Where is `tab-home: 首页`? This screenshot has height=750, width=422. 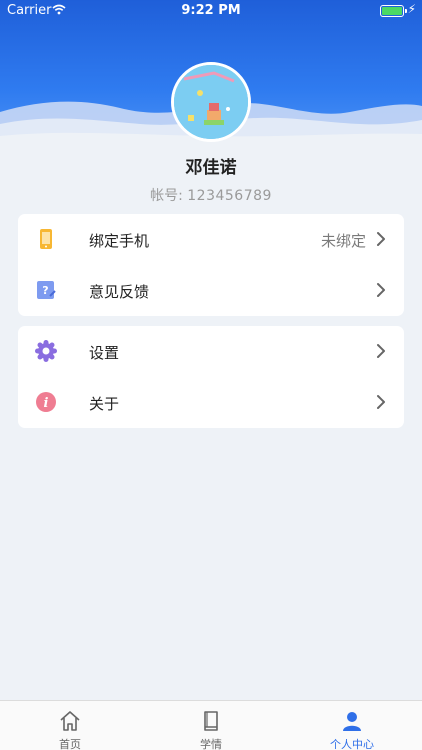
tab-home: 首页 is located at coordinates (70, 725).